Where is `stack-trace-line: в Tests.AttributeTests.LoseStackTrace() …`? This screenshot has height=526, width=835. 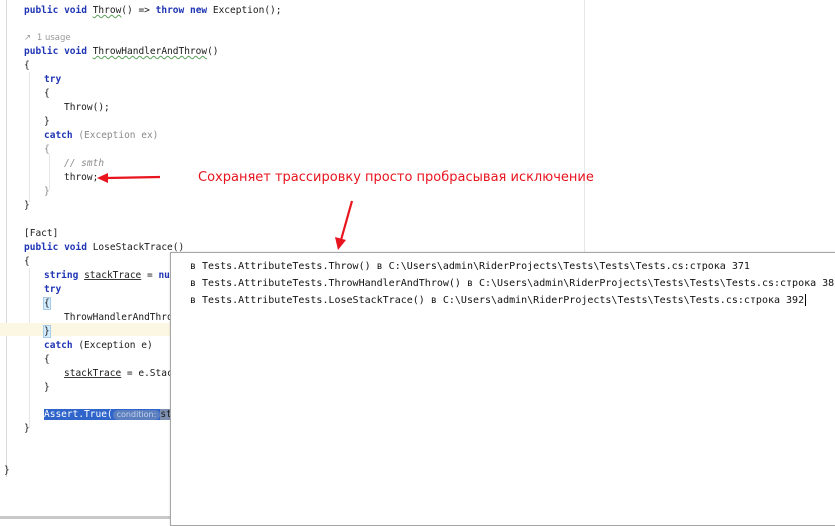 stack-trace-line: в Tests.AttributeTests.LoseStackTrace() … is located at coordinates (497, 300).